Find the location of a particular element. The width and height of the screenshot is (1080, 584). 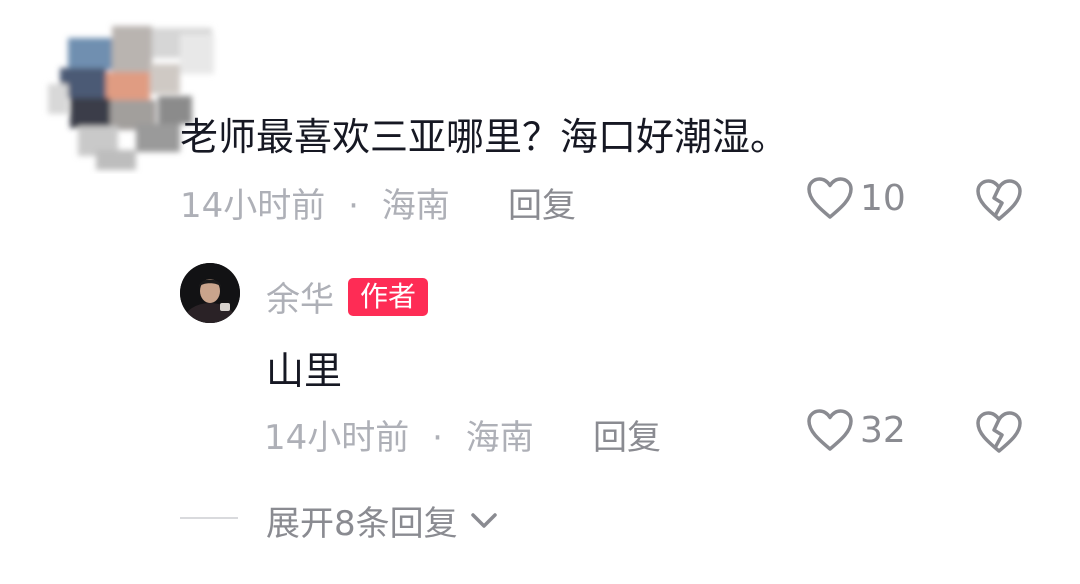

reply-author-name: 余华 is located at coordinates (300, 296).